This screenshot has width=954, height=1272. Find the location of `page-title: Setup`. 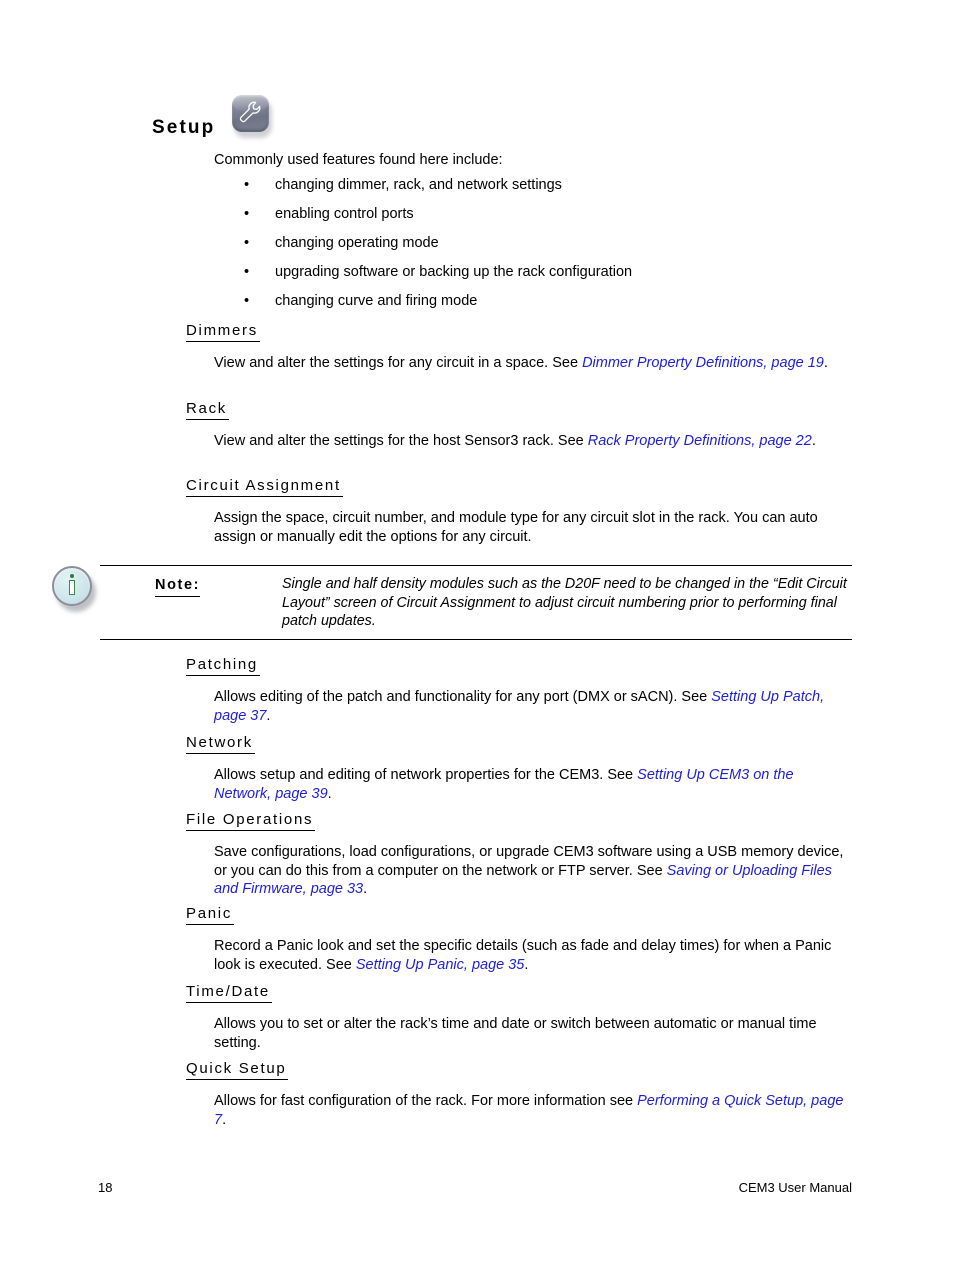

page-title: Setup is located at coordinates (184, 127).